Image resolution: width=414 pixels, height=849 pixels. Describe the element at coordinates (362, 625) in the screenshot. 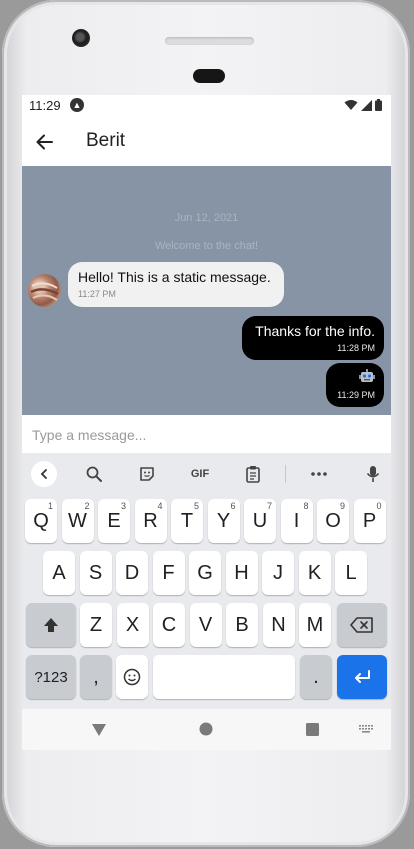

I see `backspace-key` at that location.